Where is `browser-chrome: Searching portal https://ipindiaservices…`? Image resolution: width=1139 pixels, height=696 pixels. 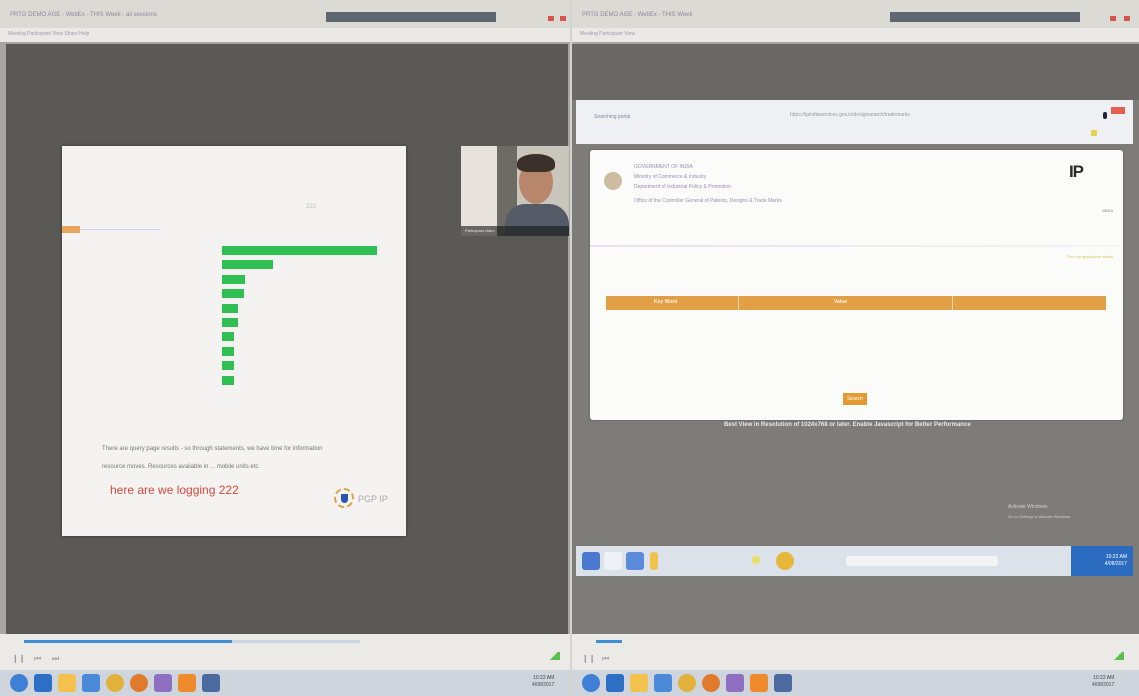
browser-chrome: Searching portal https://ipindiaservices… is located at coordinates (854, 122).